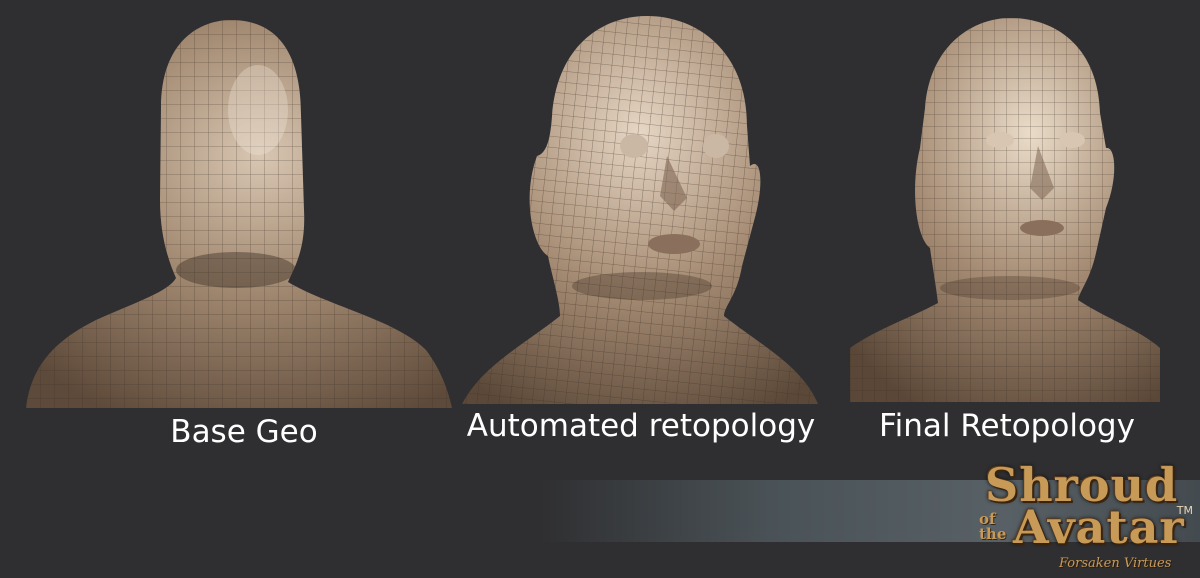 This screenshot has width=1200, height=578. Describe the element at coordinates (244, 432) in the screenshot. I see `caption-base-geo: Base Geo` at that location.